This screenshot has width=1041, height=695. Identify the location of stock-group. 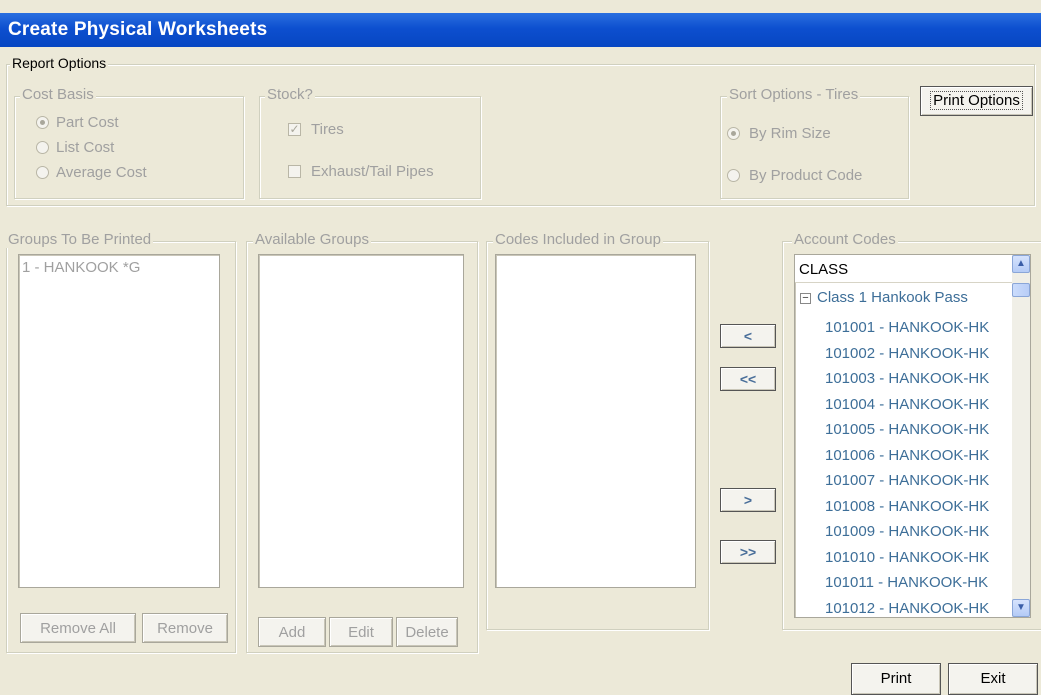
(370, 147).